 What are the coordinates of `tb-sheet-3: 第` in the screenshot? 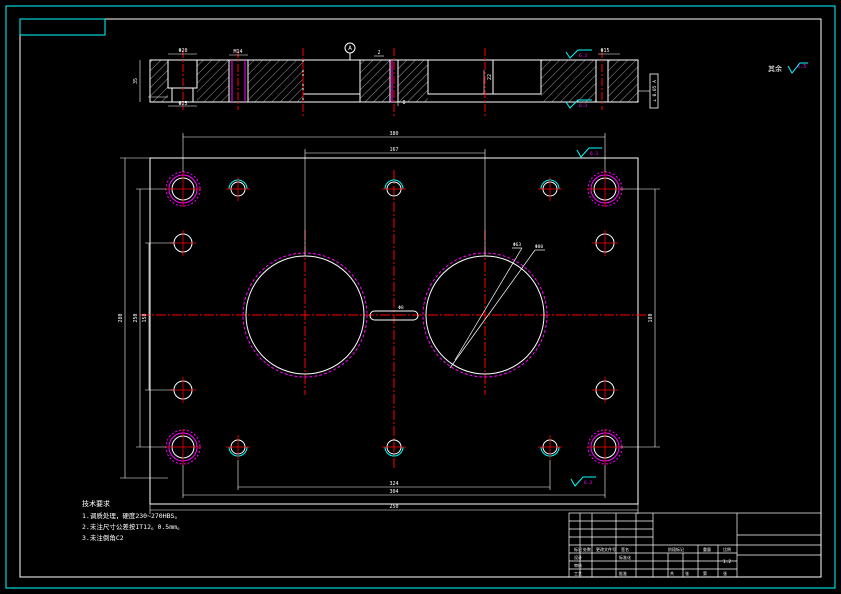 It's located at (705, 573).